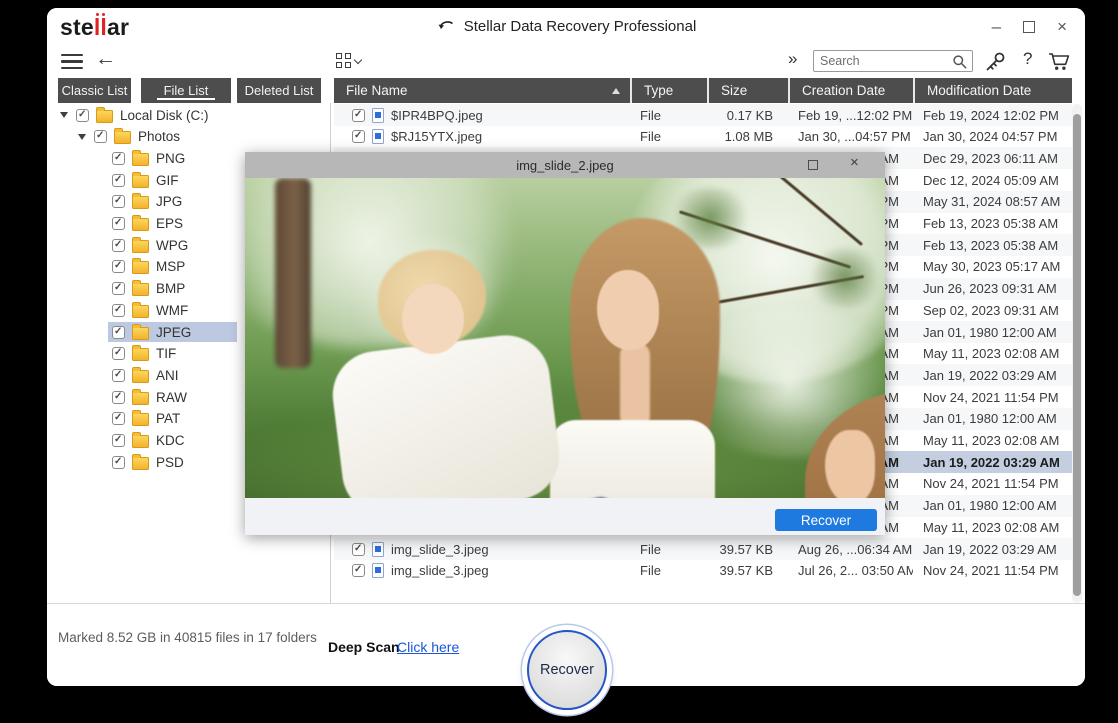  I want to click on tree-item-content: JPEG, so click(173, 332).